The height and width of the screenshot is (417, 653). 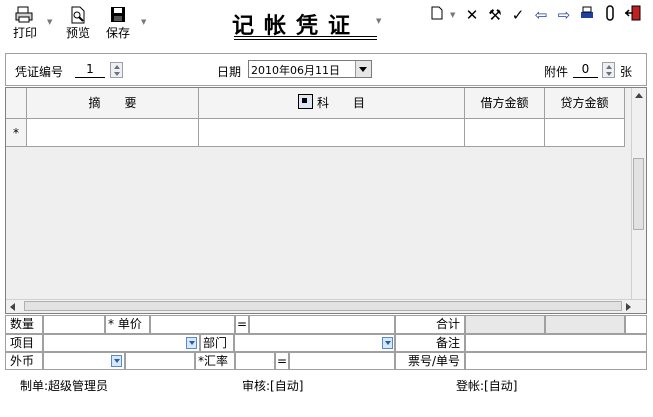 I want to click on preview-button: 预览, so click(x=78, y=23).